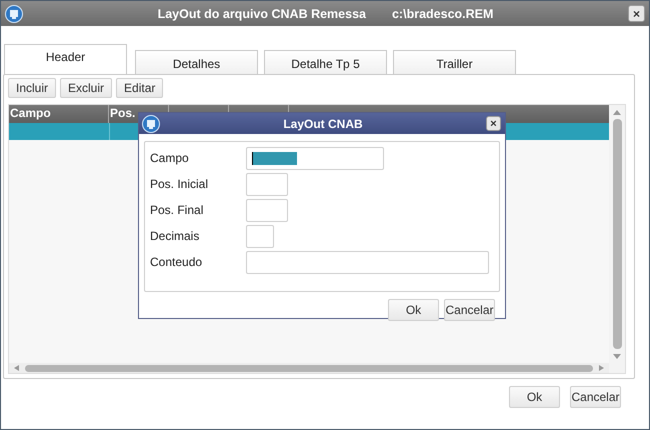  What do you see at coordinates (177, 262) in the screenshot?
I see `field-label: Conteudo` at bounding box center [177, 262].